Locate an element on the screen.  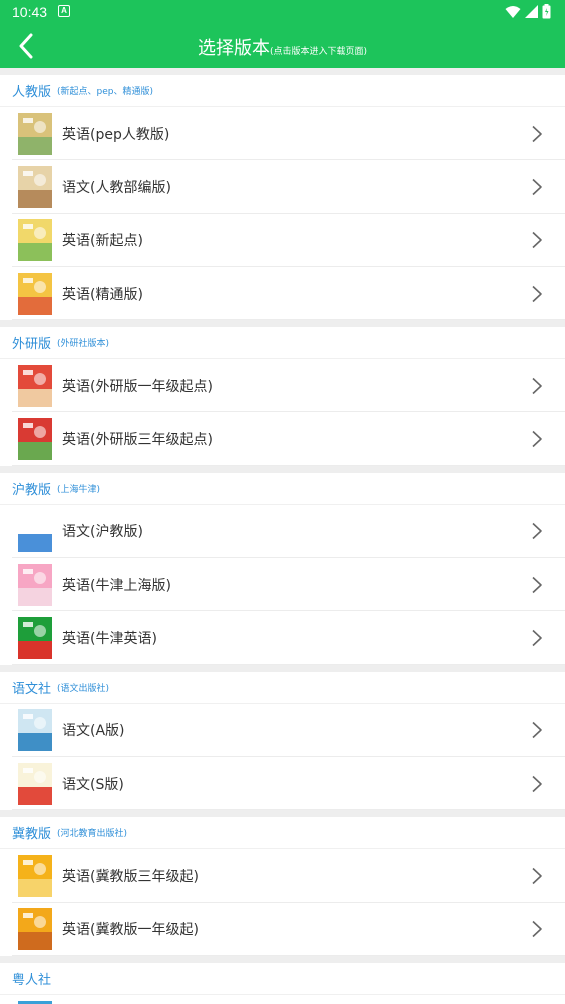
section-subtitle: (新起点、pep、精通版) is located at coordinates (105, 92).